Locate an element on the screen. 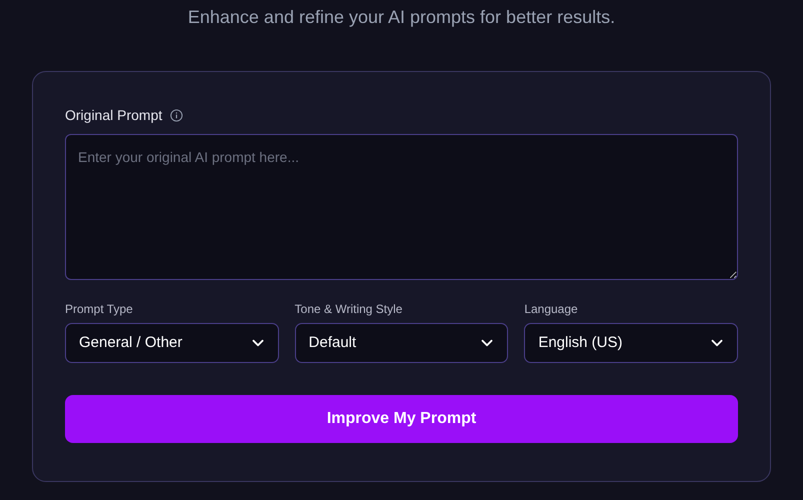 The image size is (803, 500). field-label: Original Prompt is located at coordinates (113, 115).